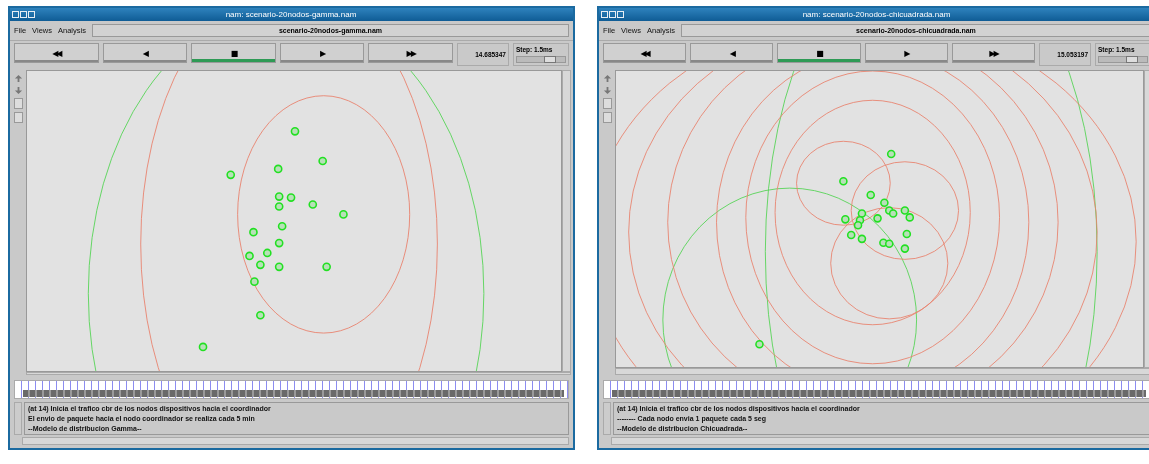 Image resolution: width=1149 pixels, height=464 pixels. What do you see at coordinates (291, 14) in the screenshot?
I see `window-title: nam: scenario-20nodos-gamma.nam` at bounding box center [291, 14].